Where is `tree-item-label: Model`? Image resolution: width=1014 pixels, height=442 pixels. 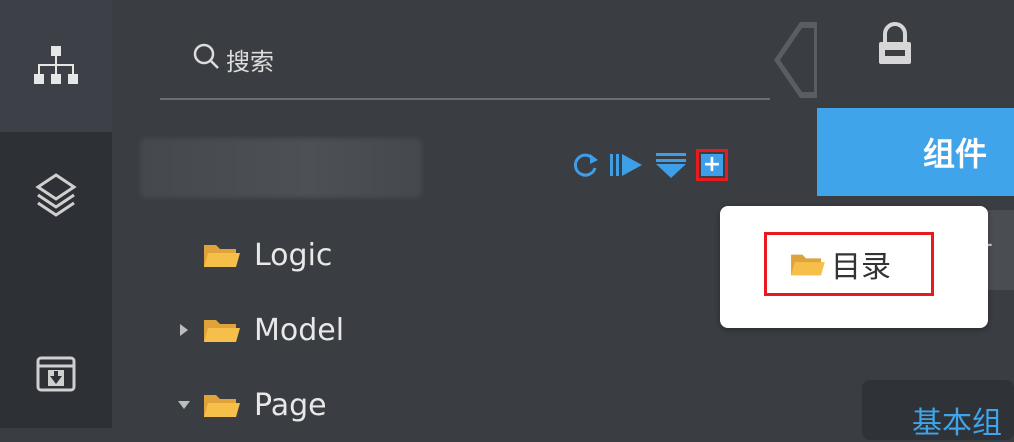 tree-item-label: Model is located at coordinates (299, 330).